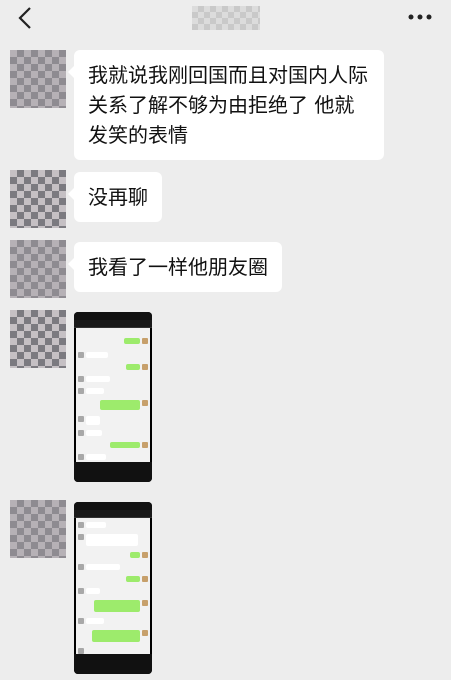  What do you see at coordinates (118, 197) in the screenshot?
I see `message-text: 没再聊` at bounding box center [118, 197].